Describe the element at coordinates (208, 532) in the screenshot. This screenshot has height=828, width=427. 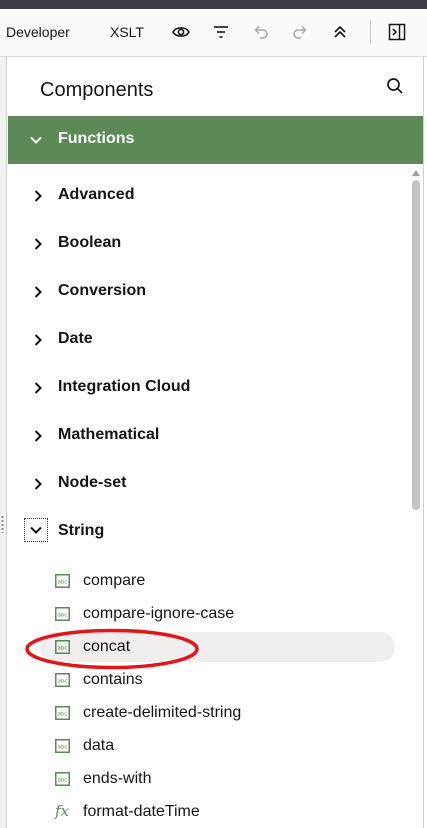
I see `tree-item-string: String` at that location.